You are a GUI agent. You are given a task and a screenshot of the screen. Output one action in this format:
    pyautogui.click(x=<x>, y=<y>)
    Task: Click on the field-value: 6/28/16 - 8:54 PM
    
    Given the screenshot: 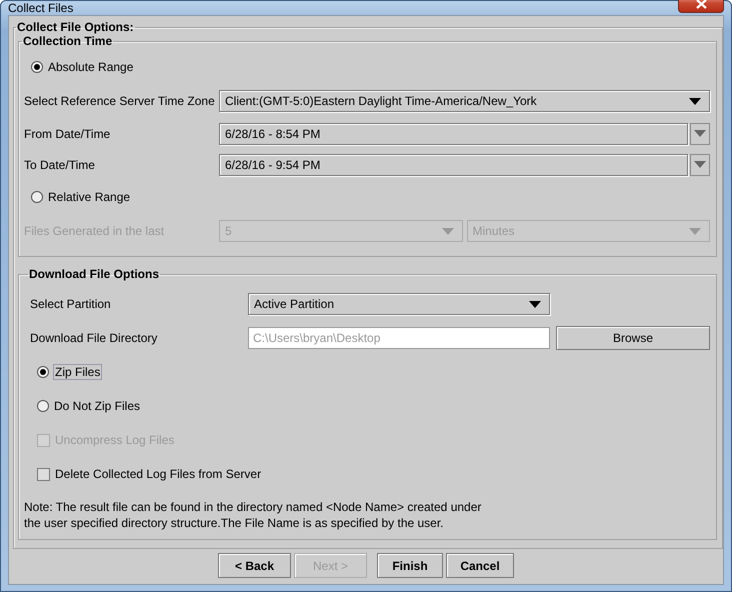 What is the action you would take?
    pyautogui.click(x=272, y=133)
    